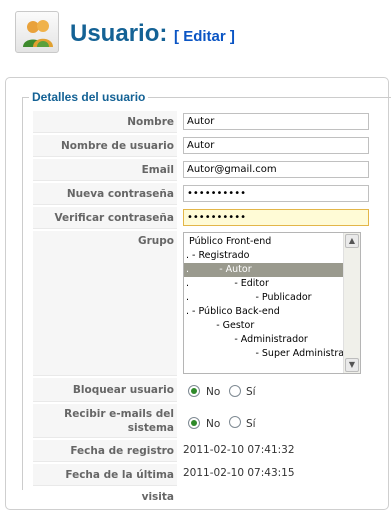  I want to click on group-option: . - Público Back-end, so click(264, 312).